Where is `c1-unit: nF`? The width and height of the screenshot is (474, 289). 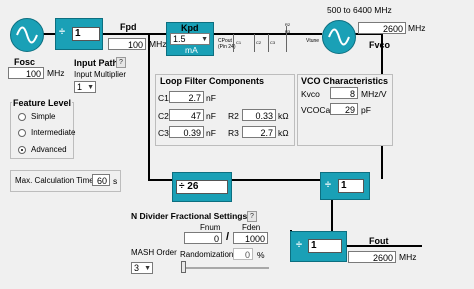
c1-unit: nF is located at coordinates (211, 98).